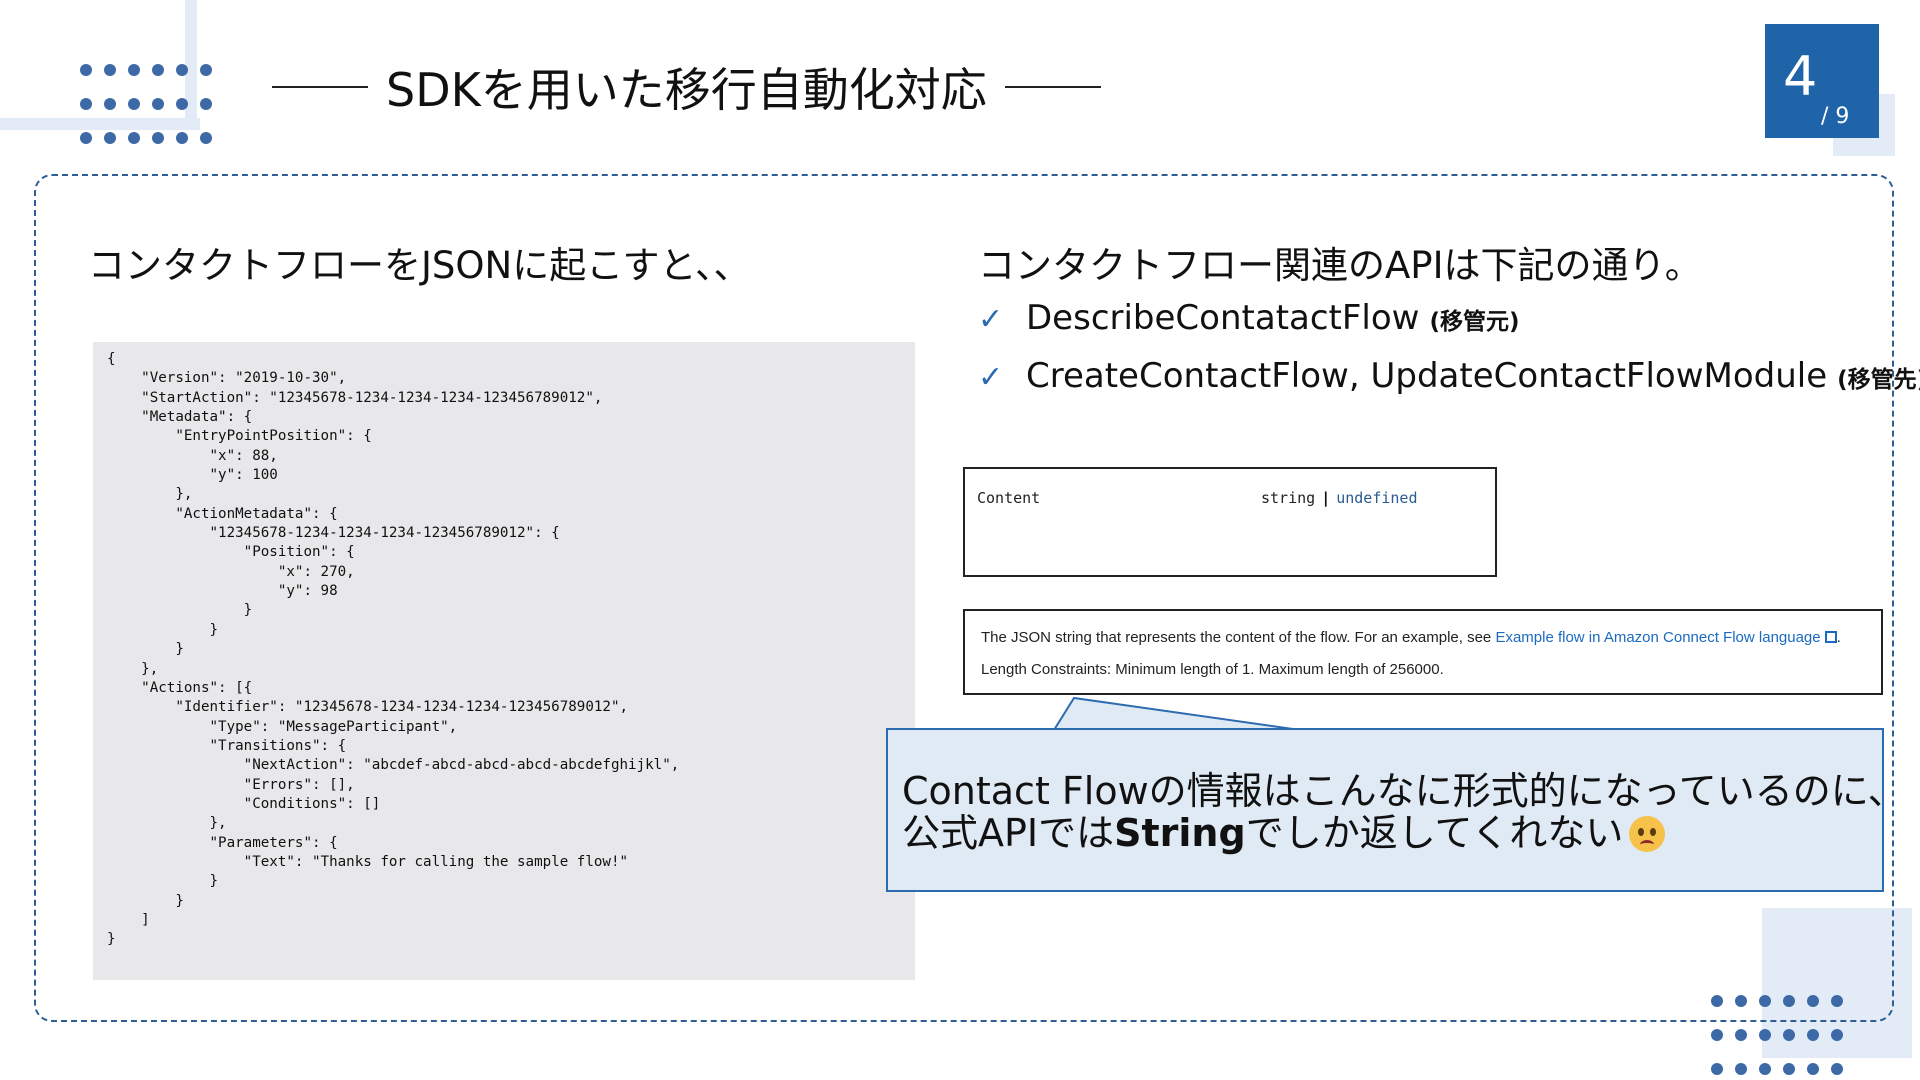  I want to click on left-heading: コンタクトフローをJSONに起こすと、、, so click(419, 265).